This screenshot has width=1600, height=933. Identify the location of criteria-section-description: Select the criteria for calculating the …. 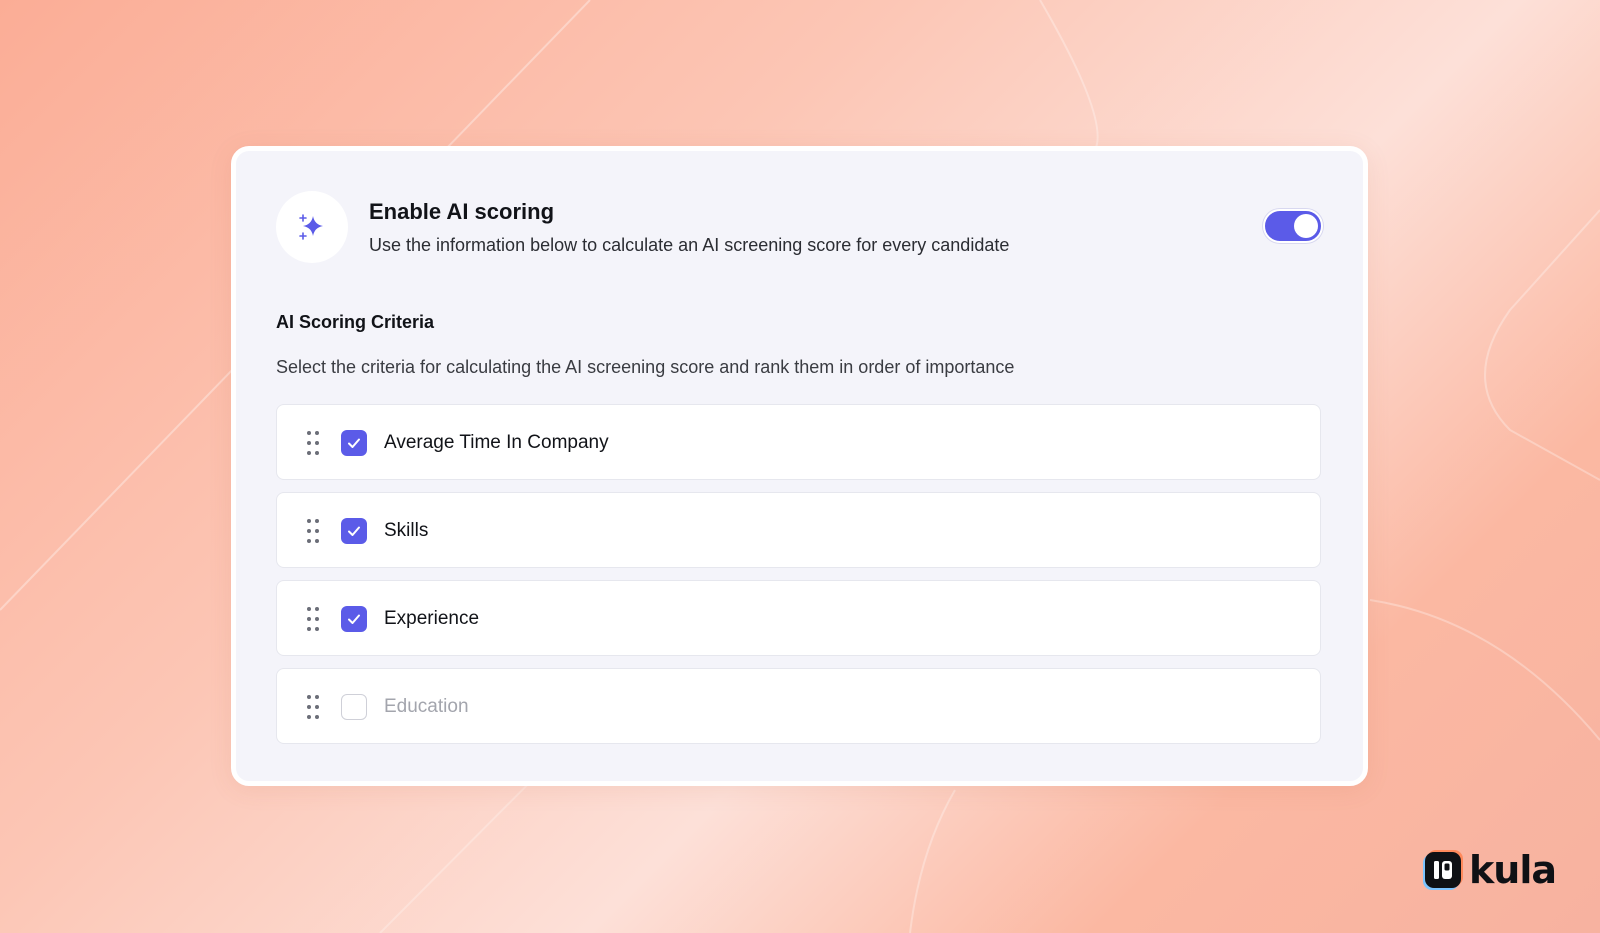
(645, 367).